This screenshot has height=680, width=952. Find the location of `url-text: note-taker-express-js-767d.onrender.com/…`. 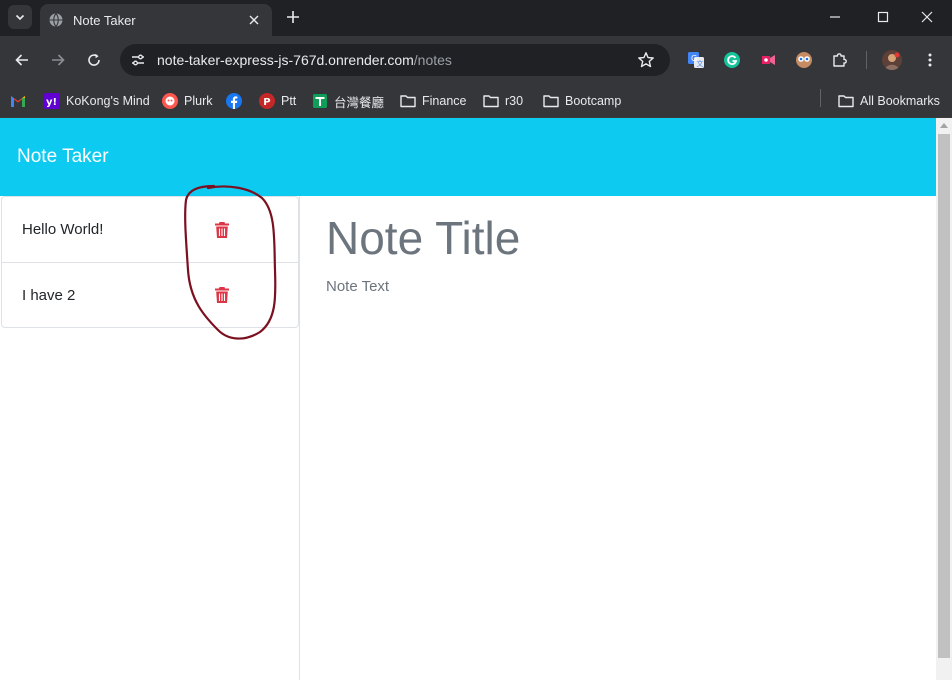

url-text: note-taker-express-js-767d.onrender.com/… is located at coordinates (396, 60).